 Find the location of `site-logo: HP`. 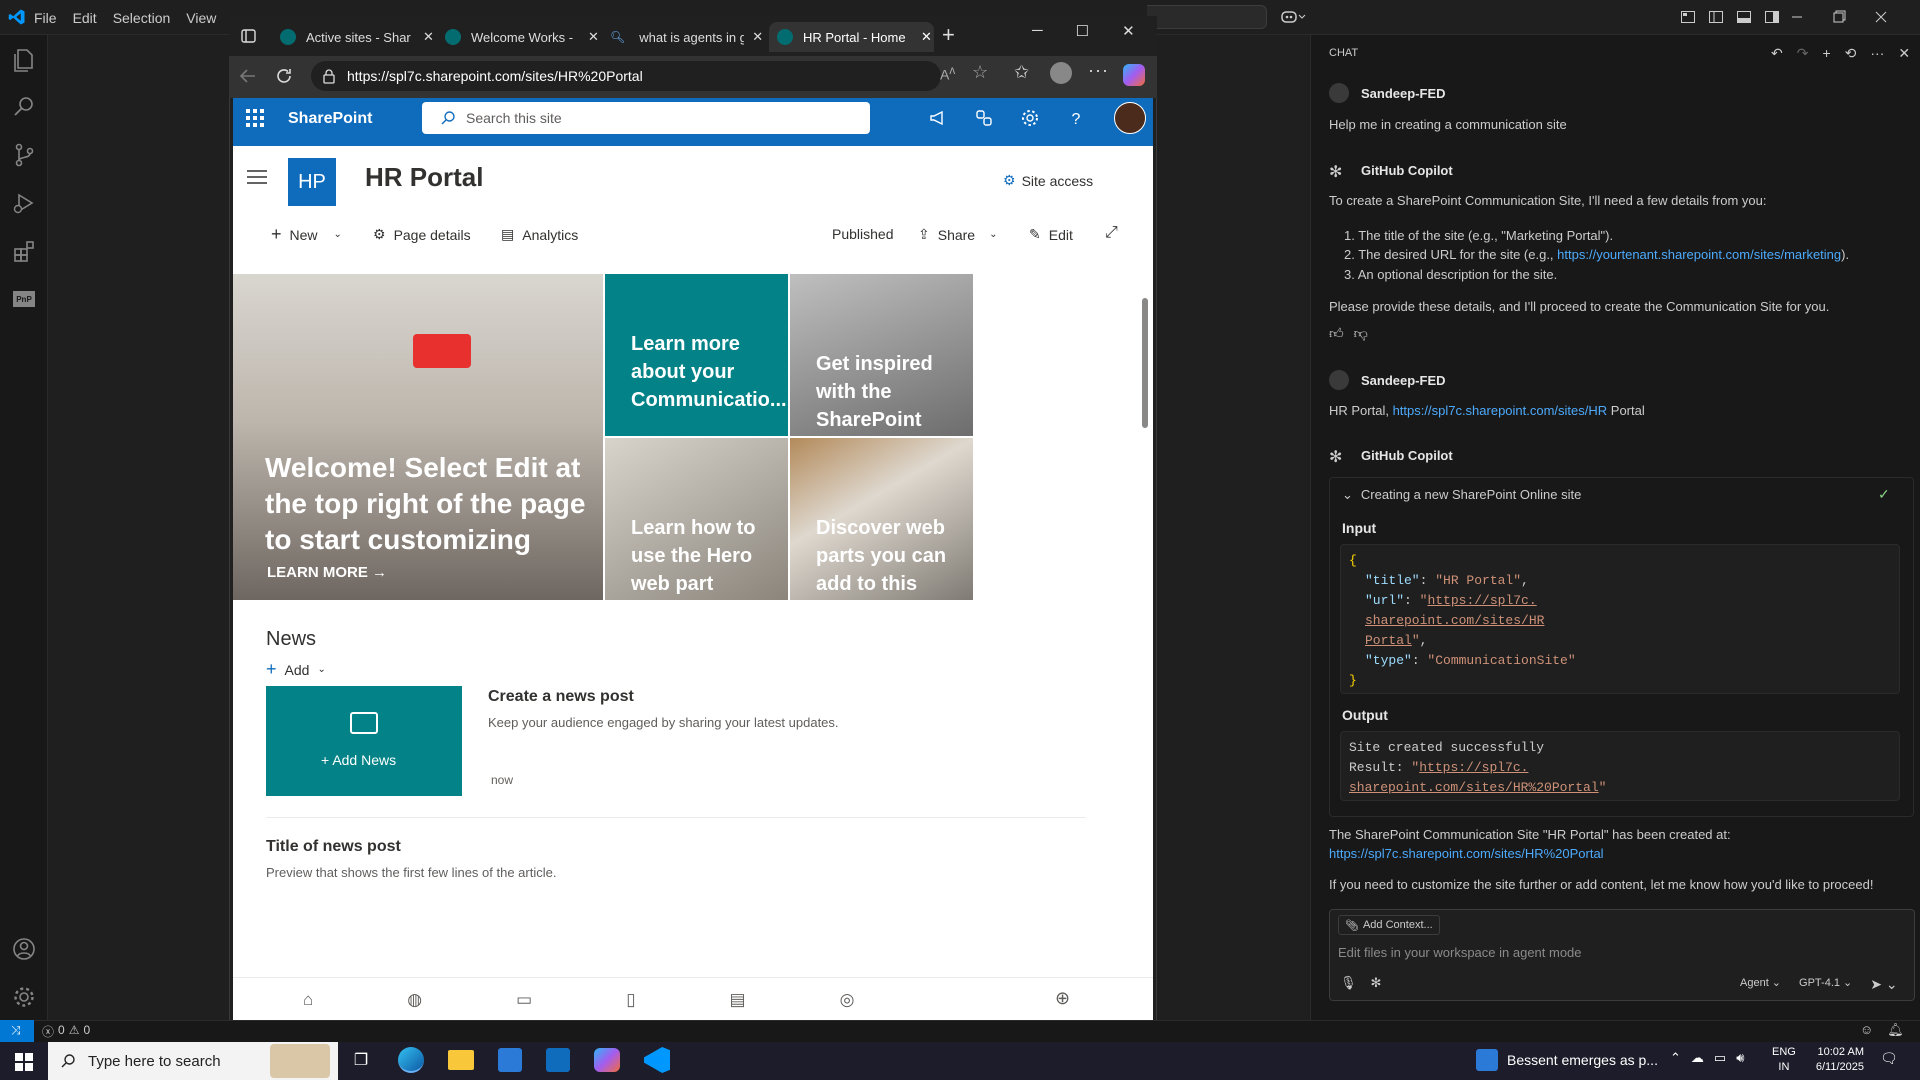

site-logo: HP is located at coordinates (312, 182).